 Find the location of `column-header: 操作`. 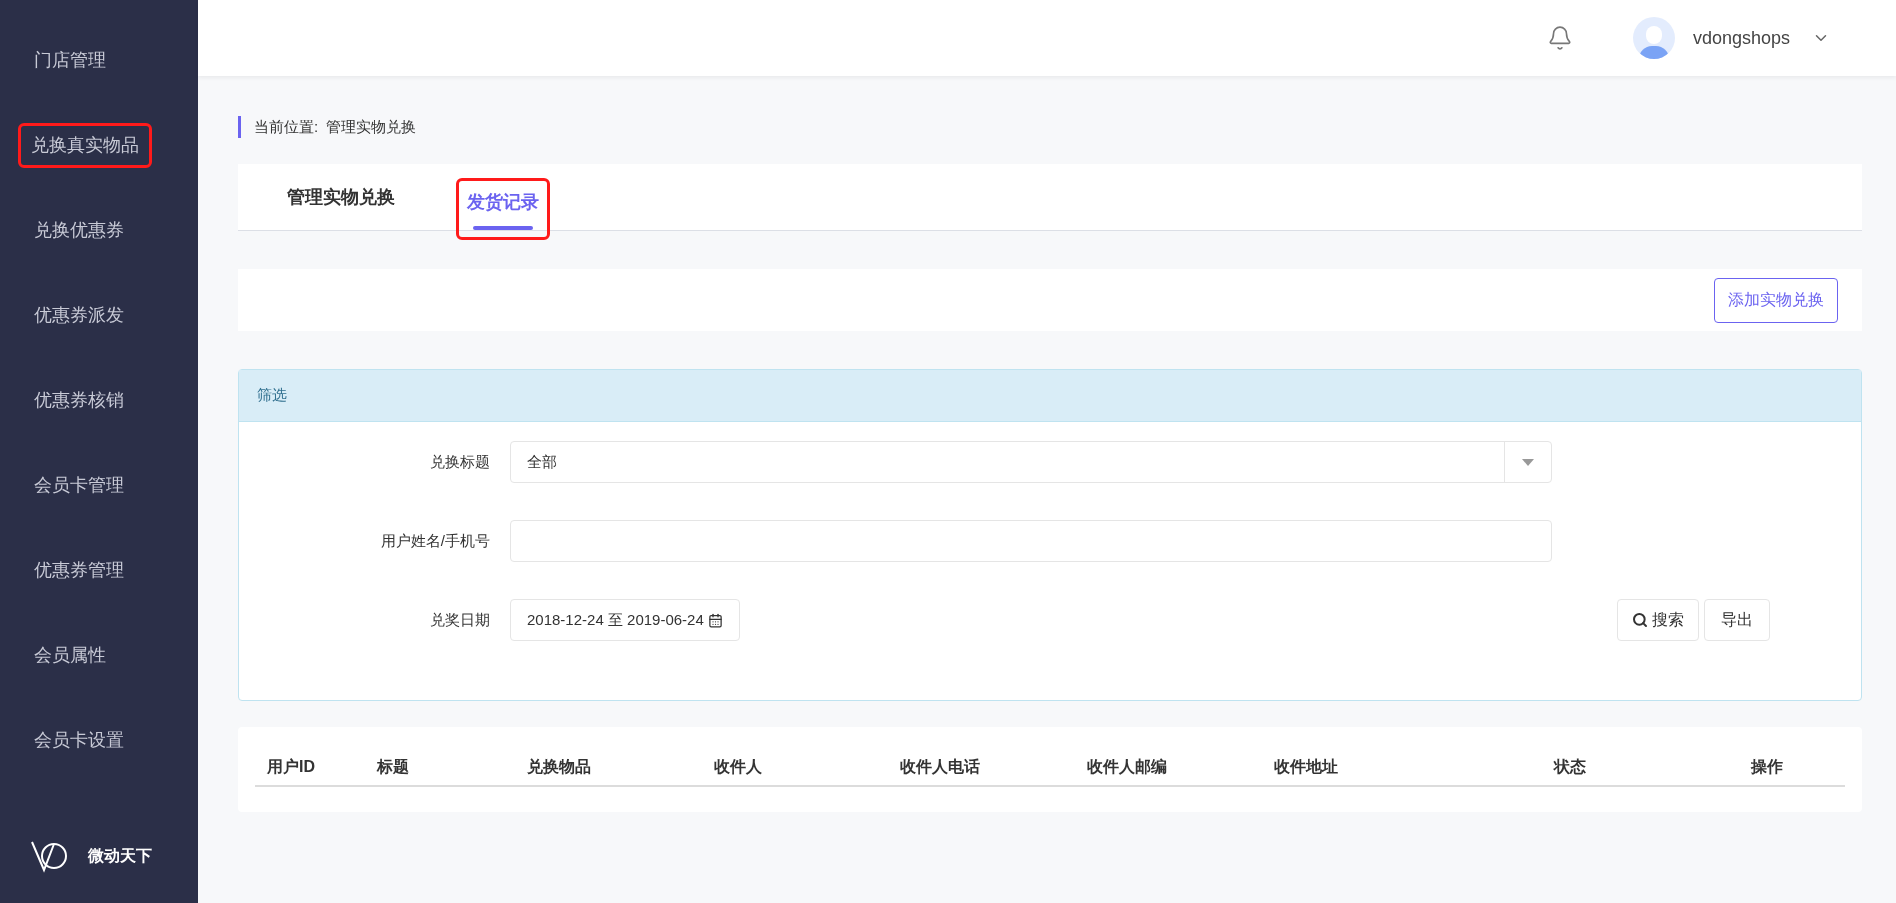

column-header: 操作 is located at coordinates (1767, 767).